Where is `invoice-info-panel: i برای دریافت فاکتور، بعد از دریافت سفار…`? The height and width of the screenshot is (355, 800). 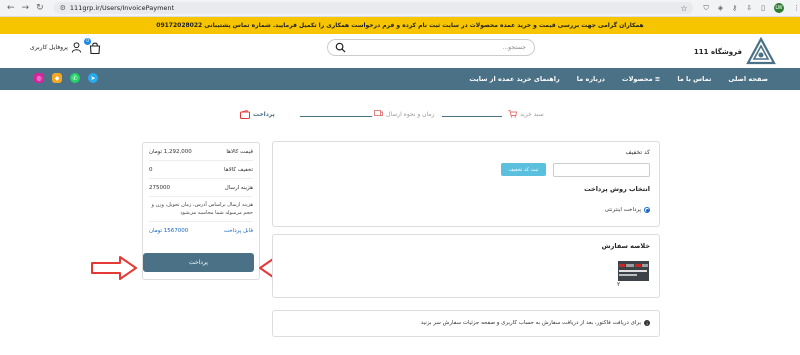 invoice-info-panel: i برای دریافت فاکتور، بعد از دریافت سفار… is located at coordinates (466, 323).